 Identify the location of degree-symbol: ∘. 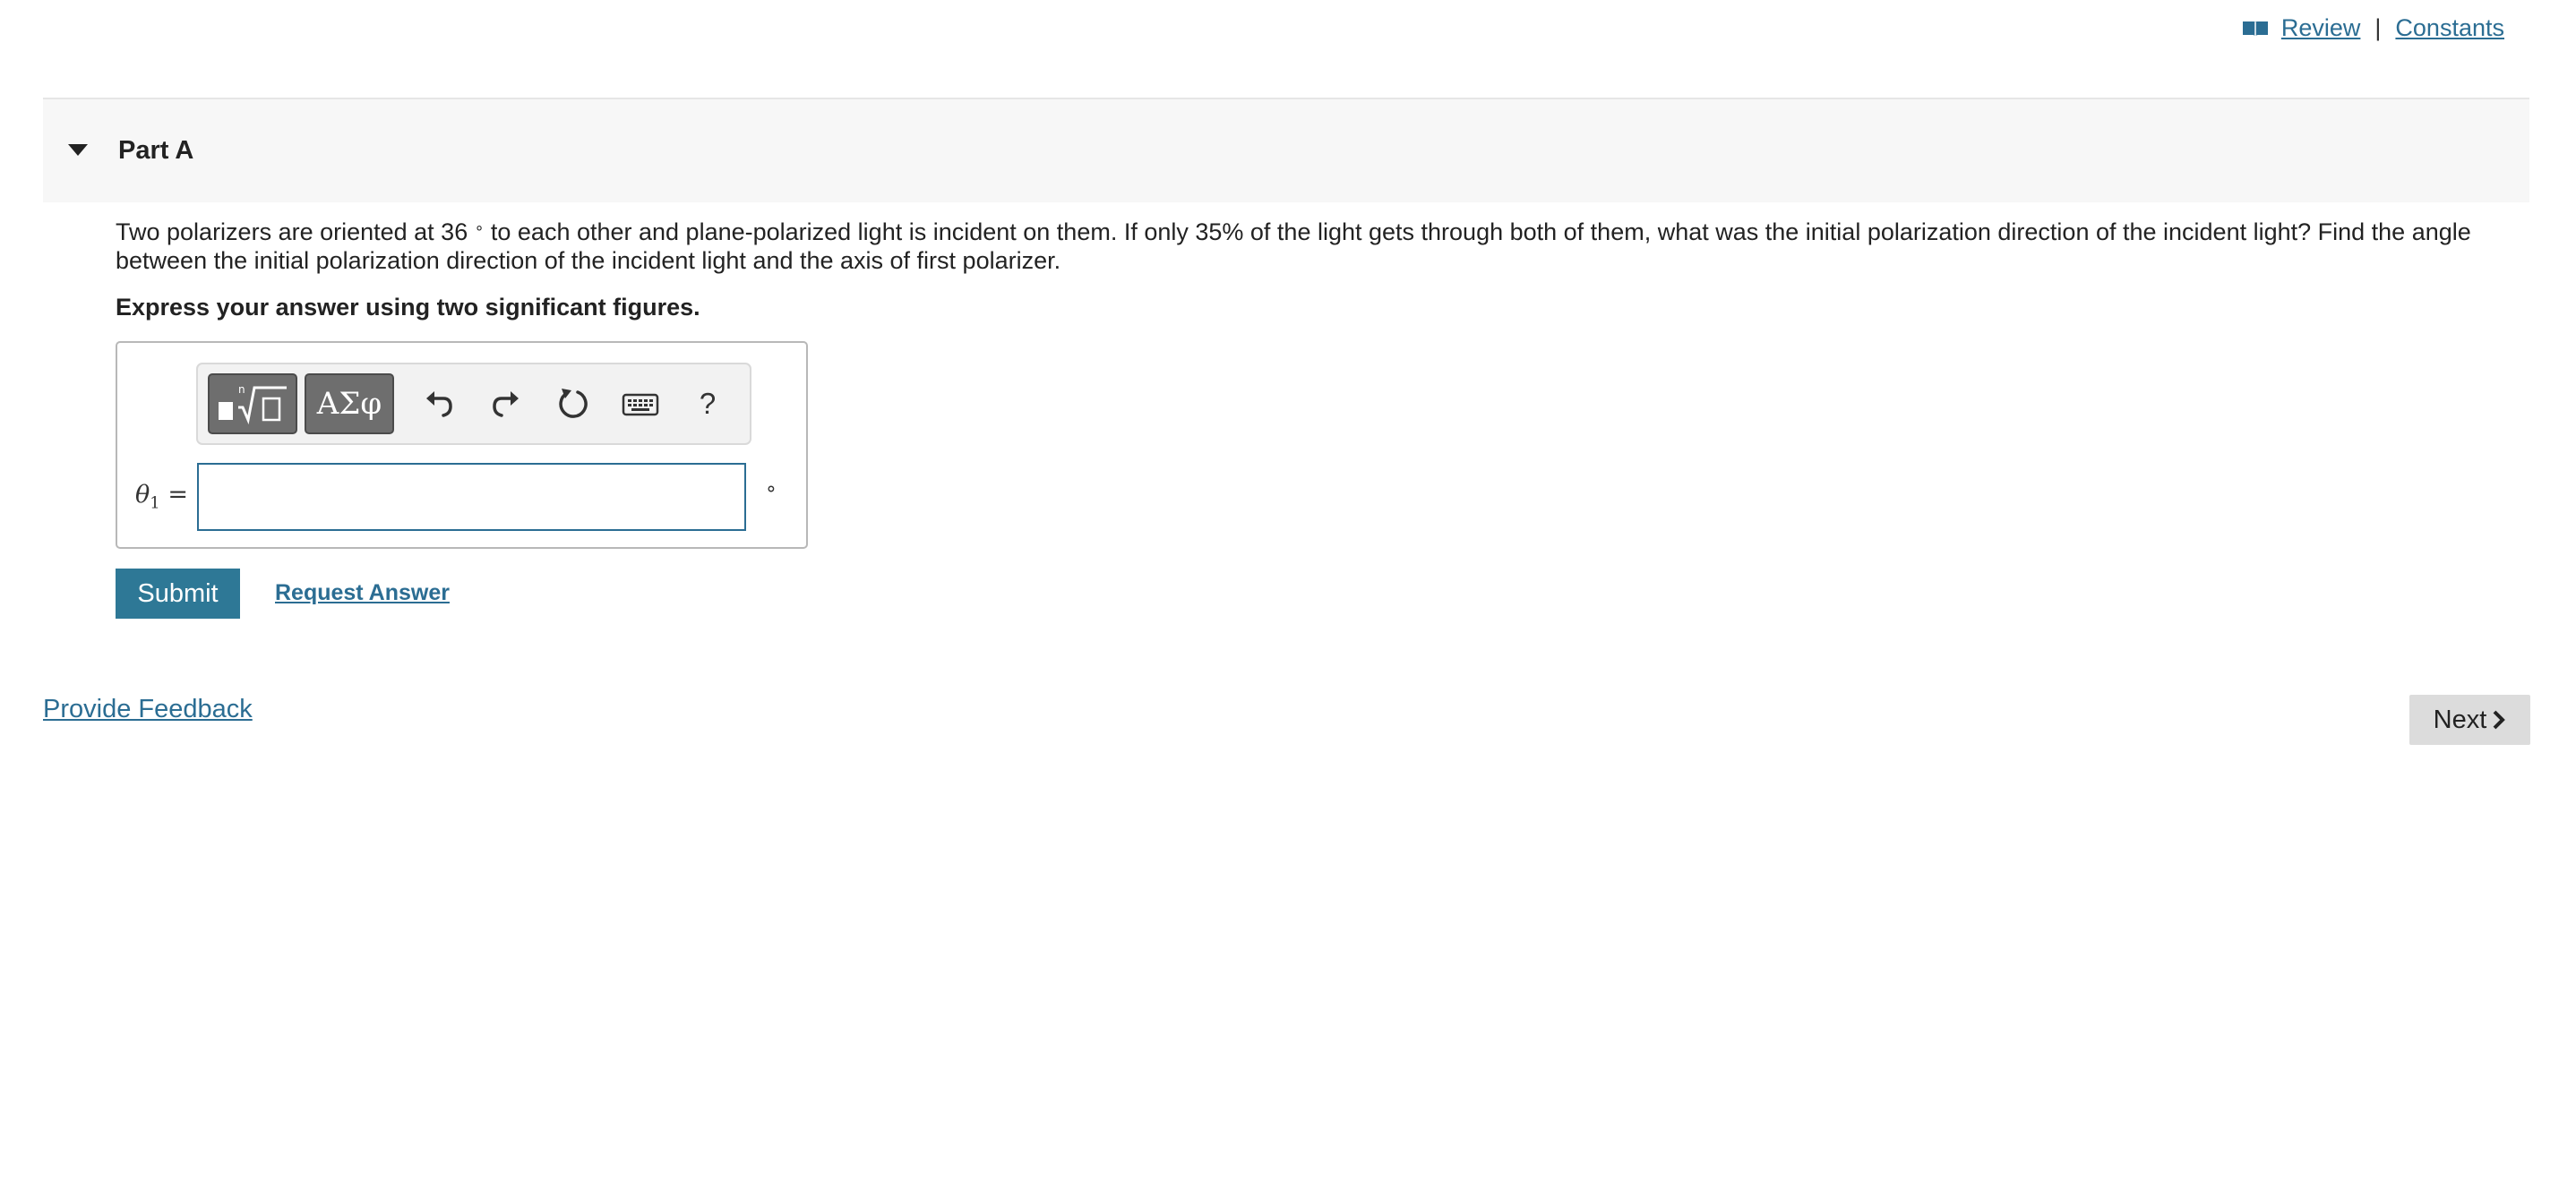
(479, 227).